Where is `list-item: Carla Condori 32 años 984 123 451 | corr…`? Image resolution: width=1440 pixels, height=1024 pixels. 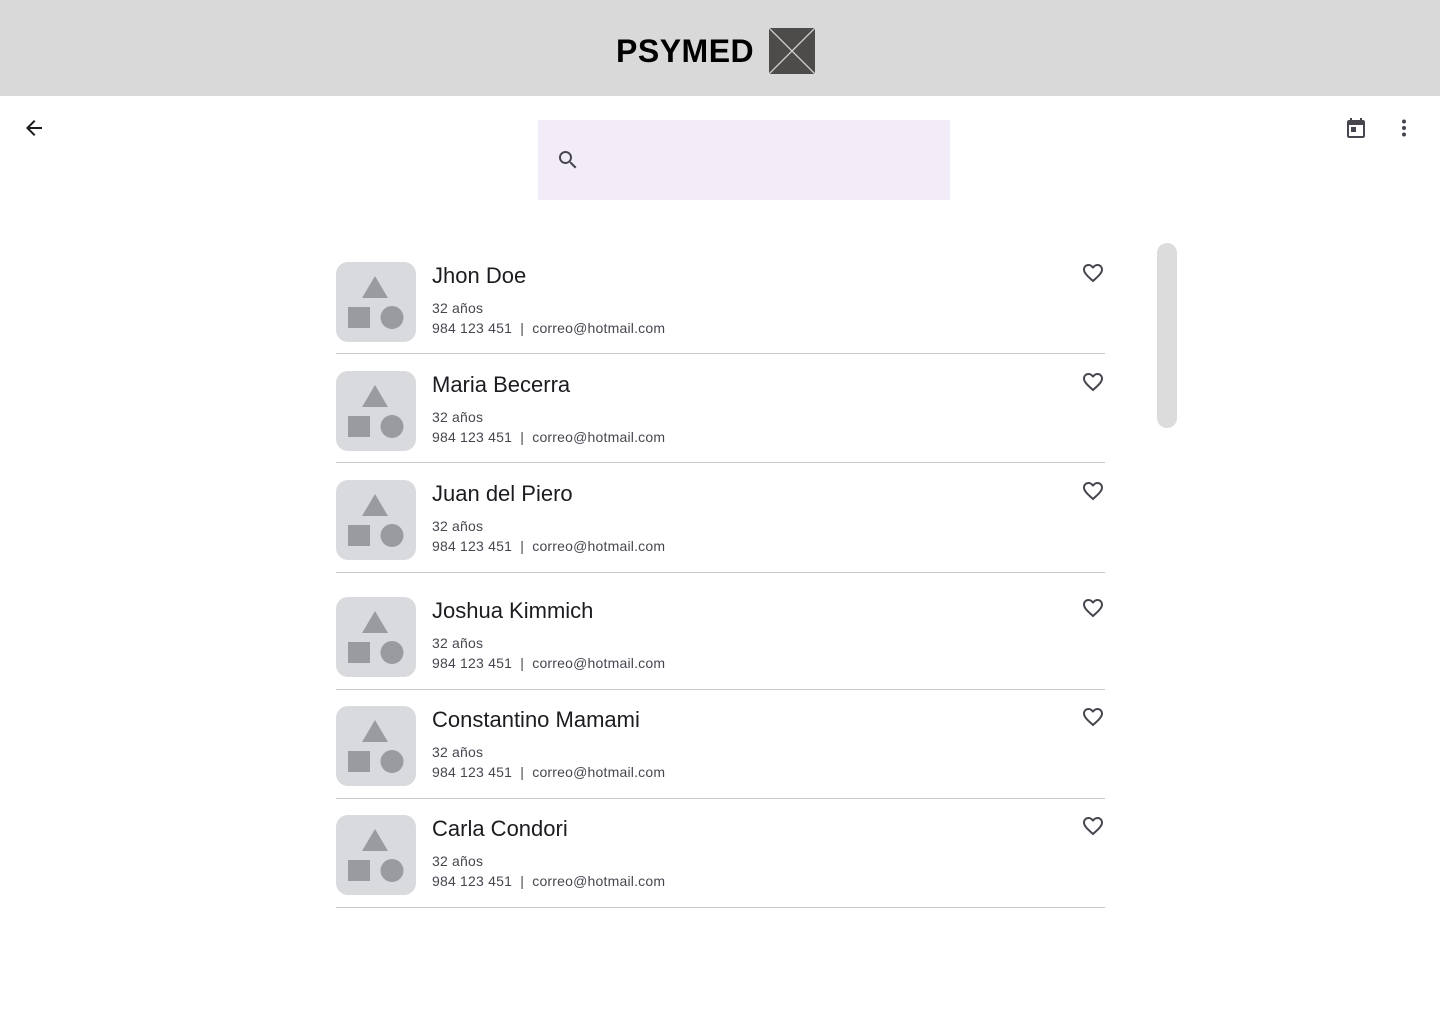 list-item: Carla Condori 32 años 984 123 451 | corr… is located at coordinates (720, 853).